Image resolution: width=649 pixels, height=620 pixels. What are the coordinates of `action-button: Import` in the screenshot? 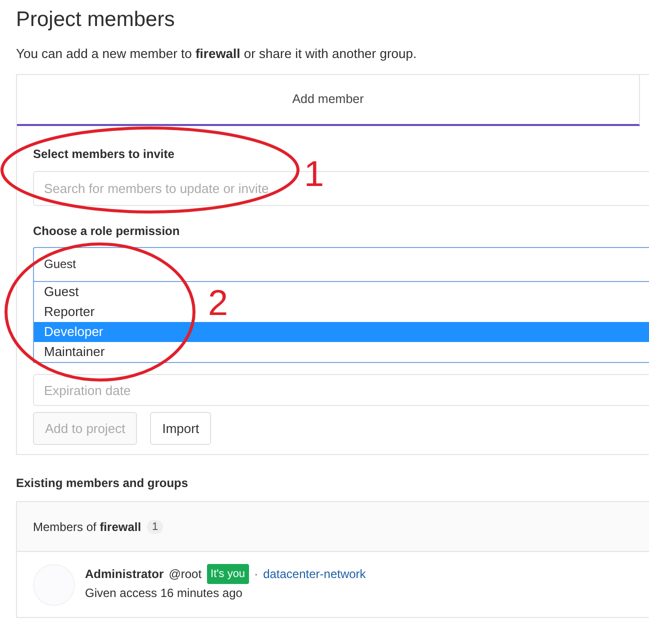 It's located at (181, 428).